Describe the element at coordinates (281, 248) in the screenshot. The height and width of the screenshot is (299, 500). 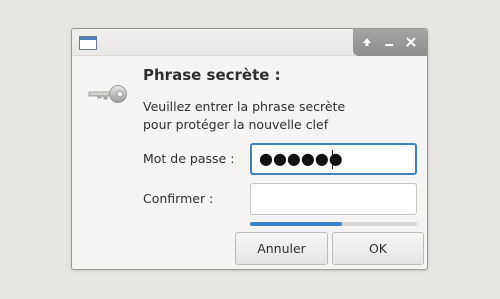
I see `cancel-button: Annuler` at that location.